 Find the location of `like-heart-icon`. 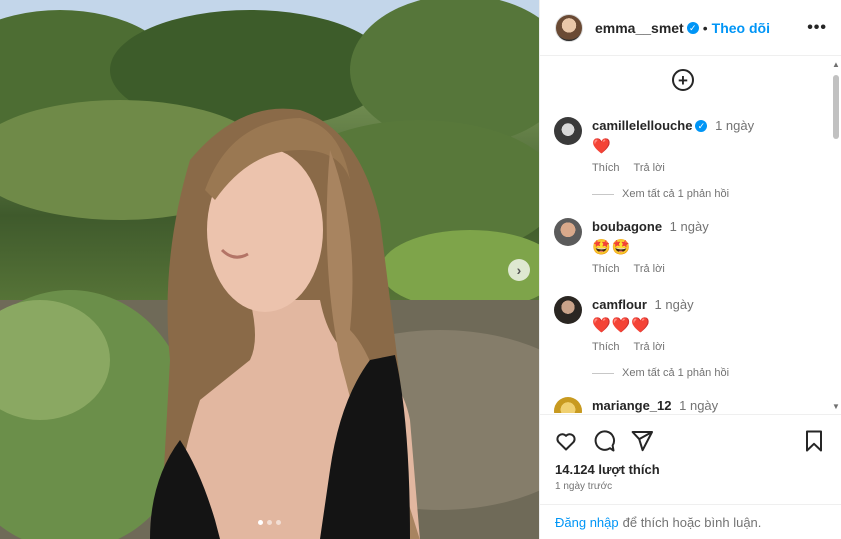

like-heart-icon is located at coordinates (566, 441).